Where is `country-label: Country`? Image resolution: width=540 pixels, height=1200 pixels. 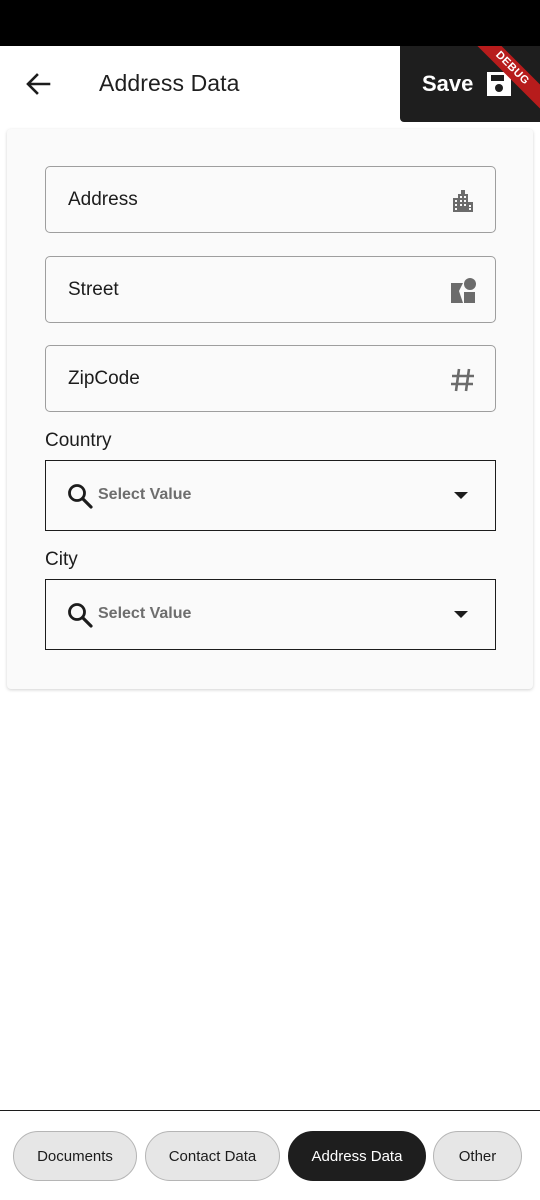
country-label: Country is located at coordinates (78, 440).